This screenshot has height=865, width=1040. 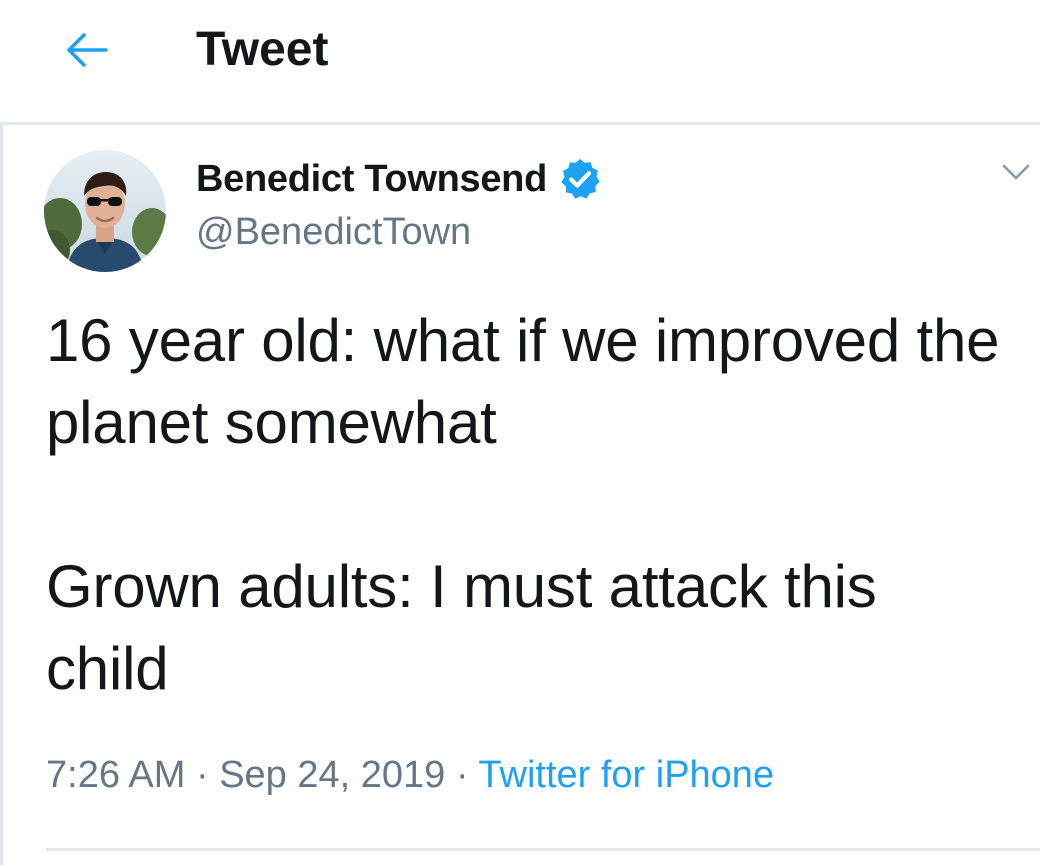 I want to click on author-handle: @BenedictTown, so click(x=333, y=232).